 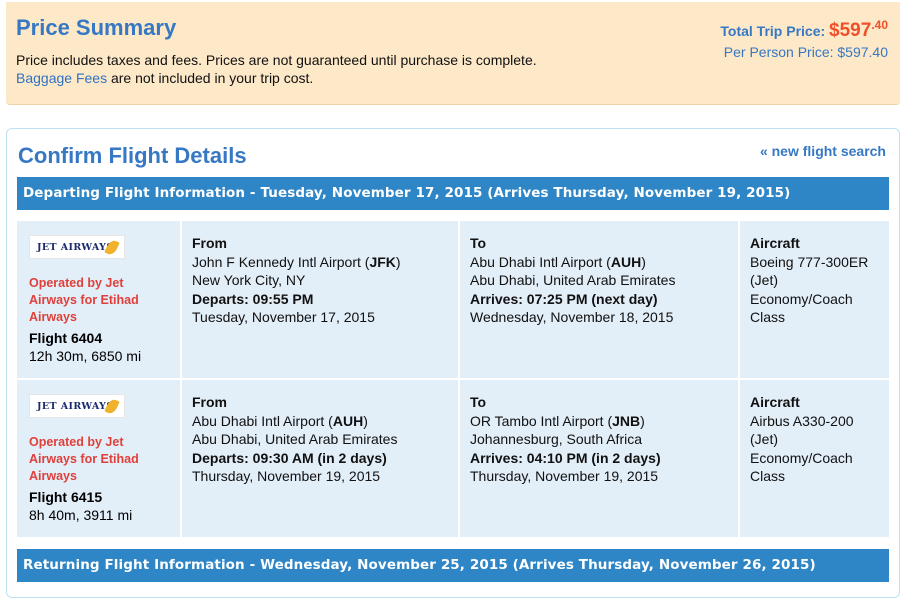 I want to click on from-airport: Abu Dhabi Intl Airport (AUH), so click(x=280, y=420).